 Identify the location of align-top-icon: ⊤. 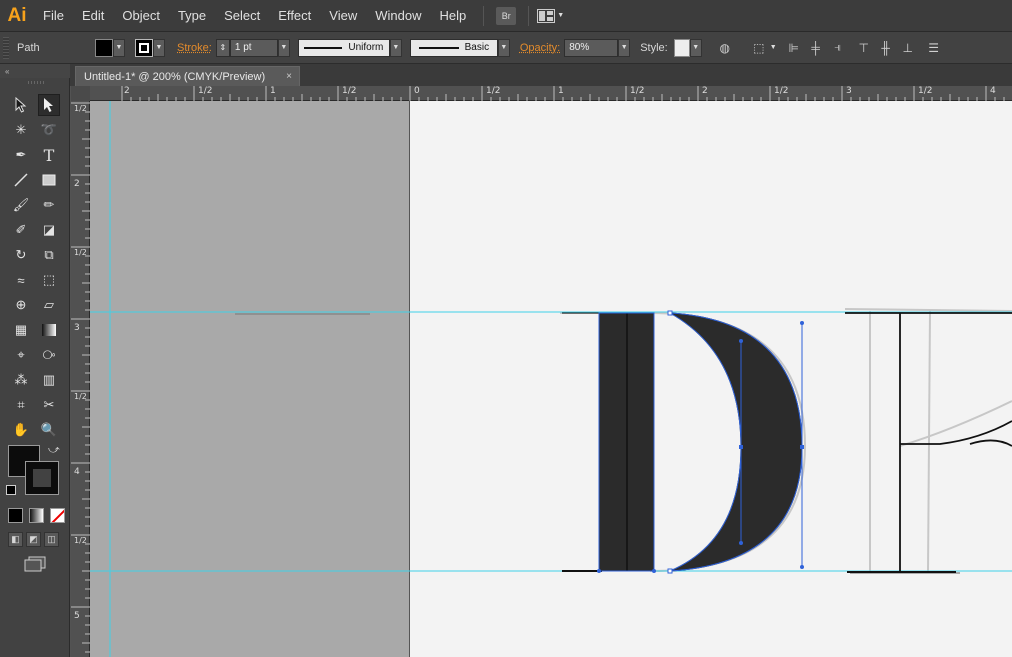
(864, 48).